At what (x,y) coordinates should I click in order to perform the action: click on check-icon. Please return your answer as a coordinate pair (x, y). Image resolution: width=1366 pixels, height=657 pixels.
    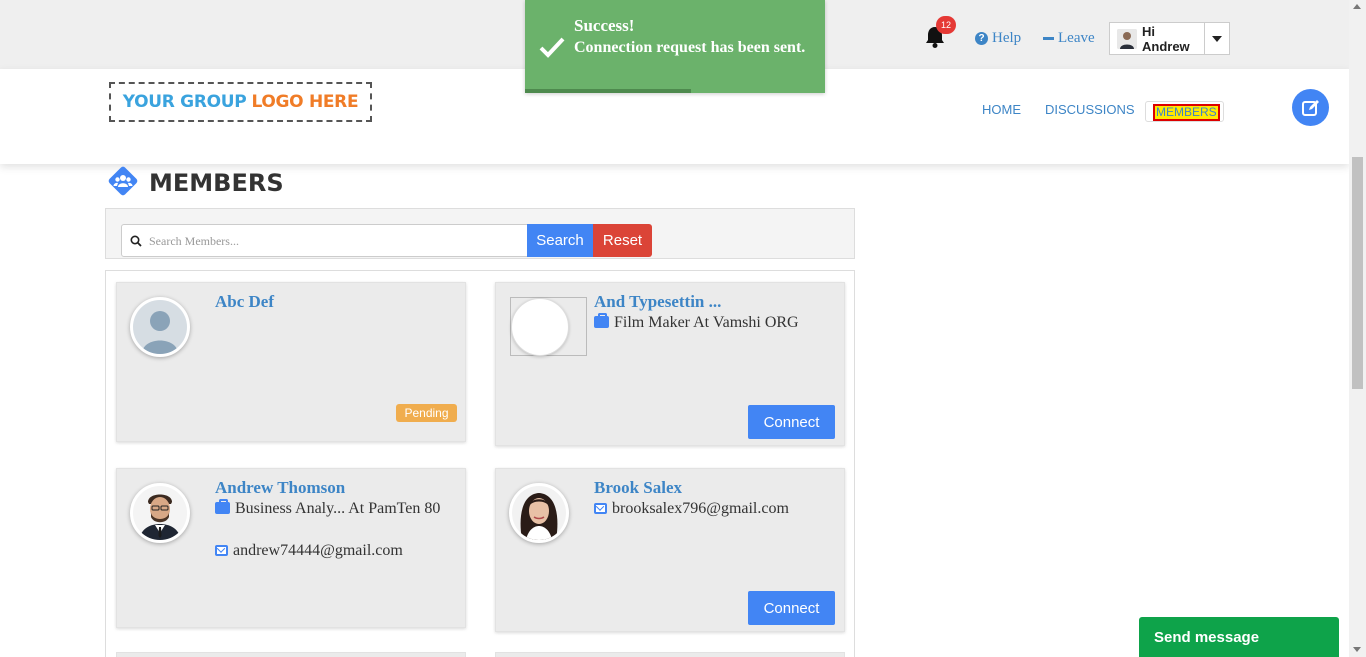
    Looking at the image, I should click on (552, 47).